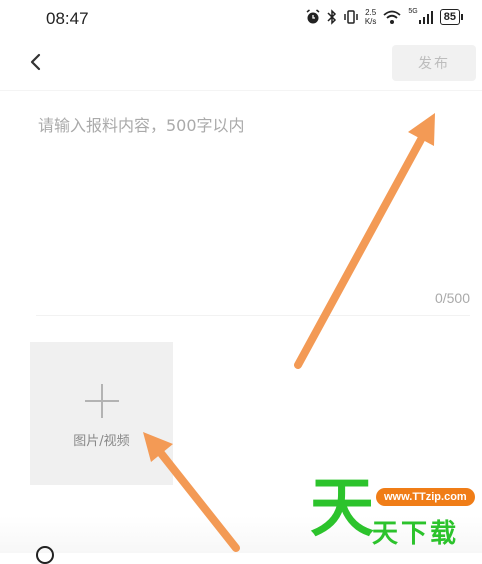 The width and height of the screenshot is (482, 564). Describe the element at coordinates (451, 17) in the screenshot. I see `battery-icon: 85` at that location.